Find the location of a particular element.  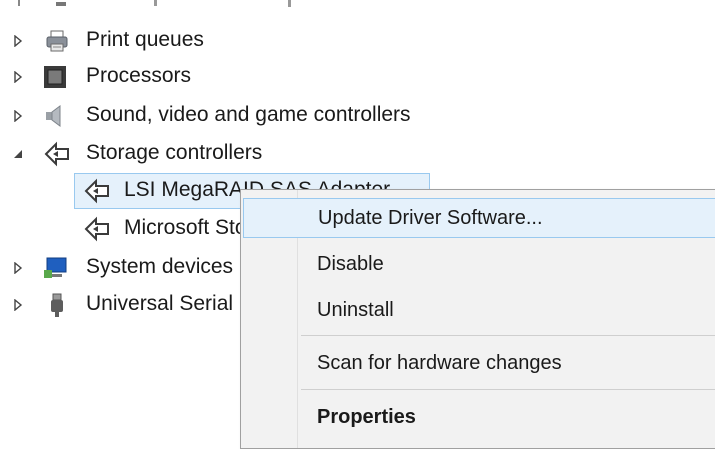

menu-item-properties: Properties is located at coordinates (479, 417).